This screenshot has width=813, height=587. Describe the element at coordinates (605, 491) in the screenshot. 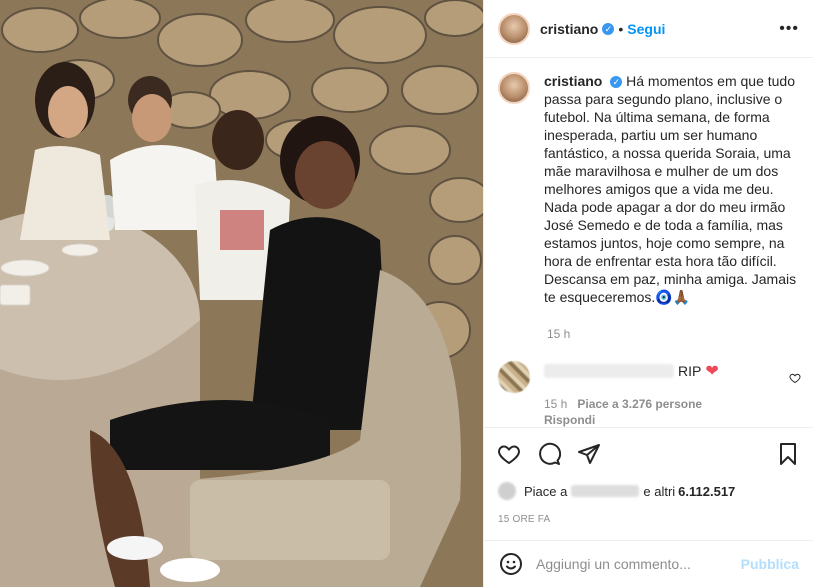

I see `liker-username-blurred` at that location.